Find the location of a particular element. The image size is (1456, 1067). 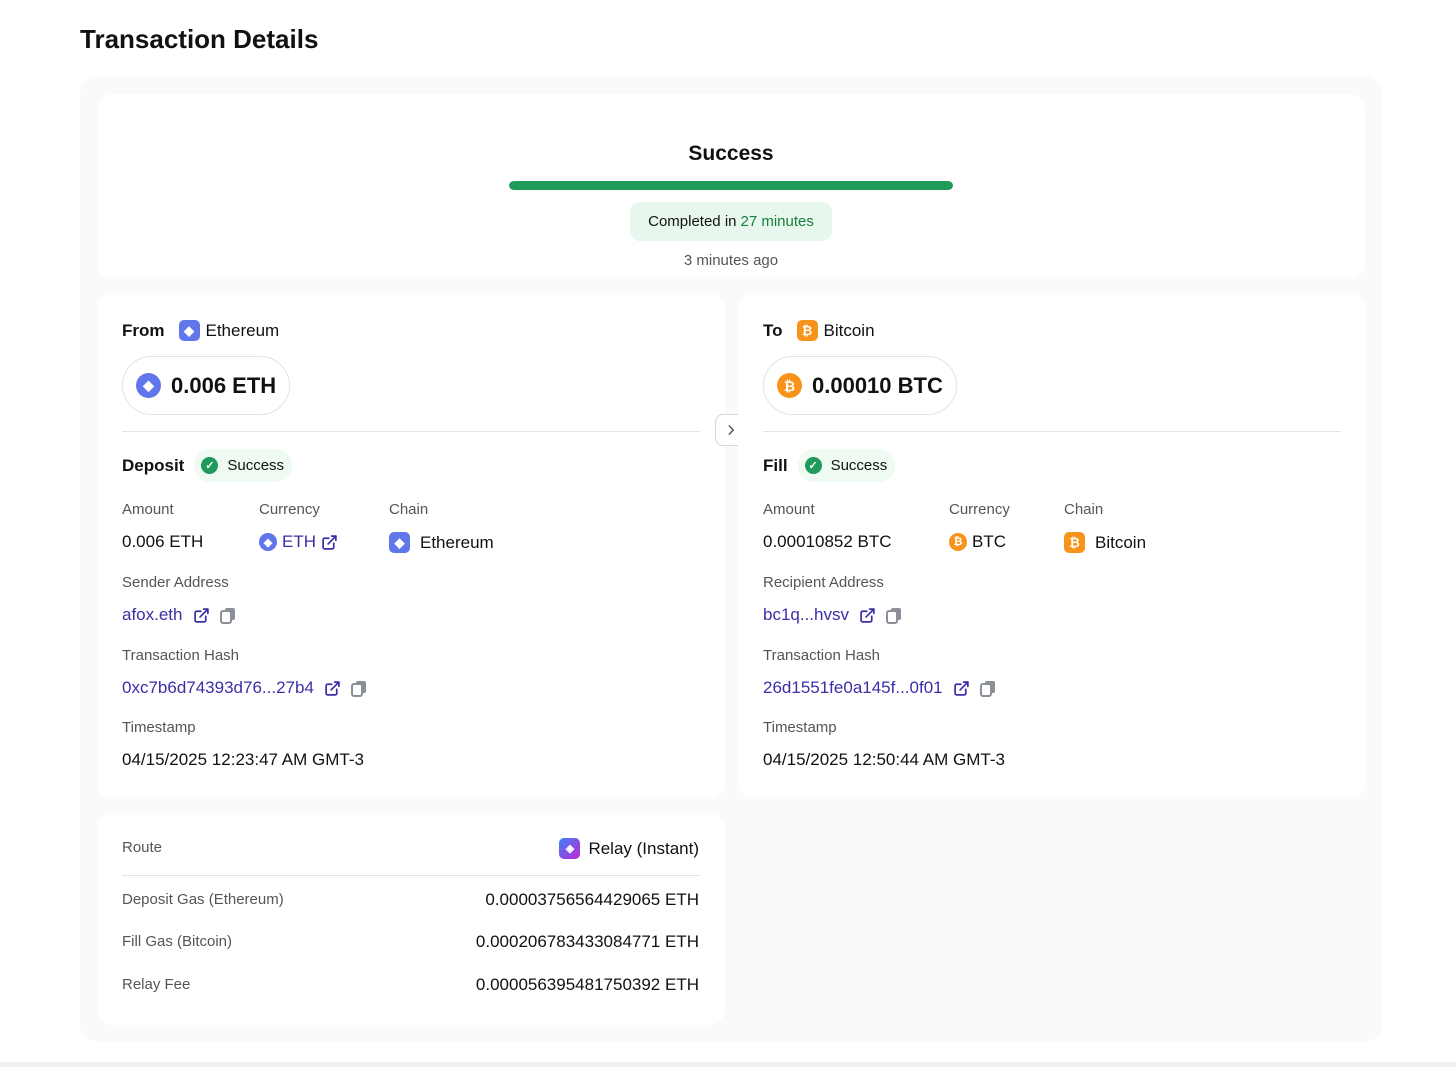

fill-gas-value: 0.000206783433084771 ETH is located at coordinates (587, 941).